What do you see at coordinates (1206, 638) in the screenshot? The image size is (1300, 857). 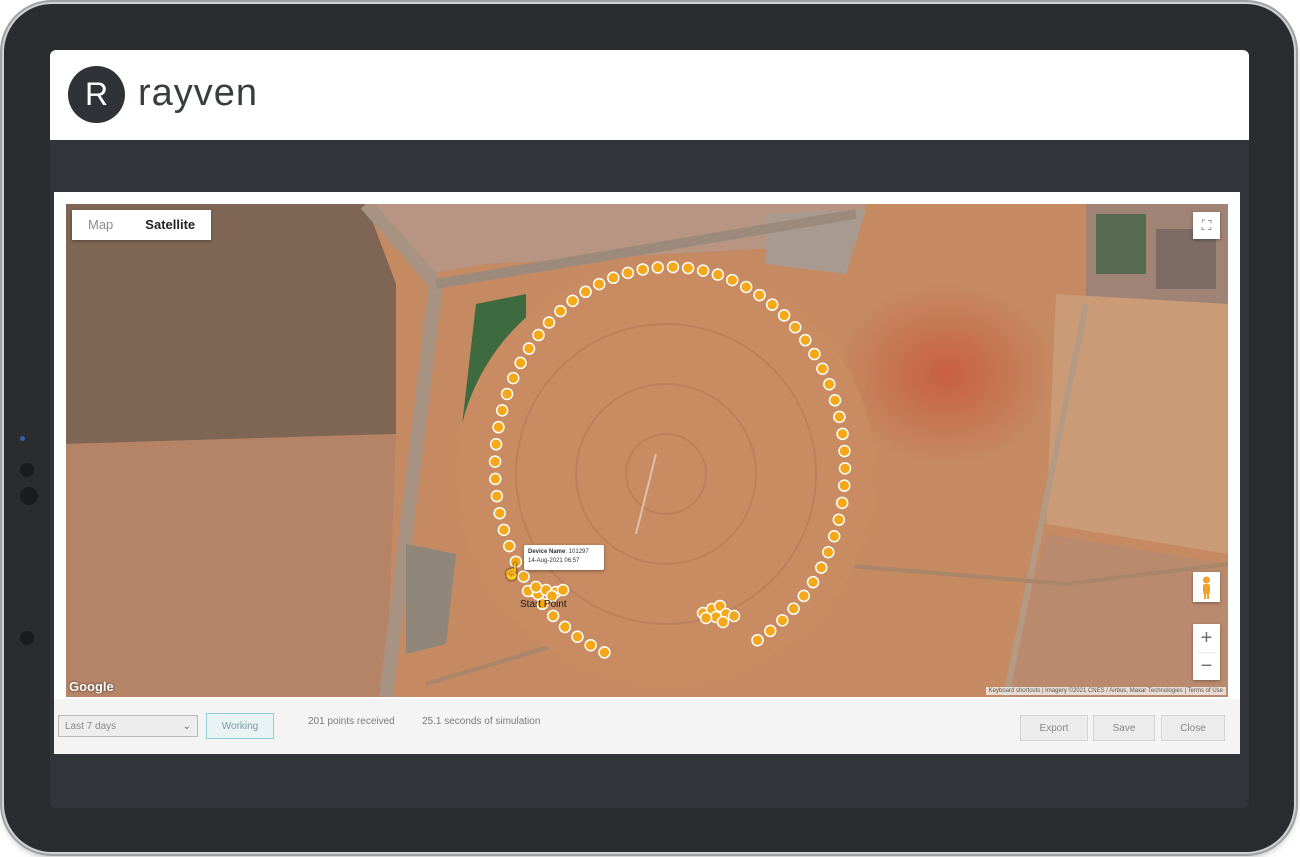 I see `zoom-in-button: +` at bounding box center [1206, 638].